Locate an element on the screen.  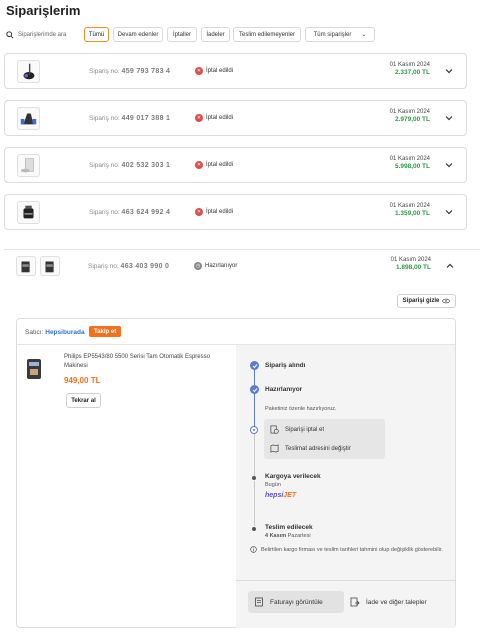
timeline-step-shipping: Kargoya verilecek is located at coordinates (293, 476).